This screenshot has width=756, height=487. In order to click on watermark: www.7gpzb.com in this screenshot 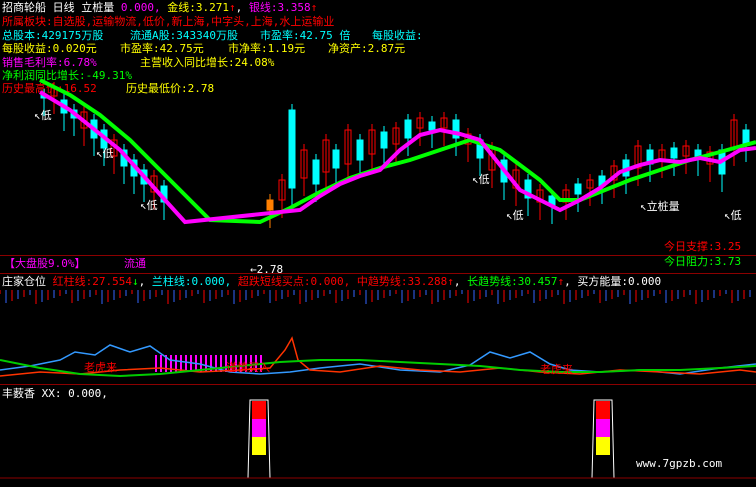, I will do `click(679, 463)`.